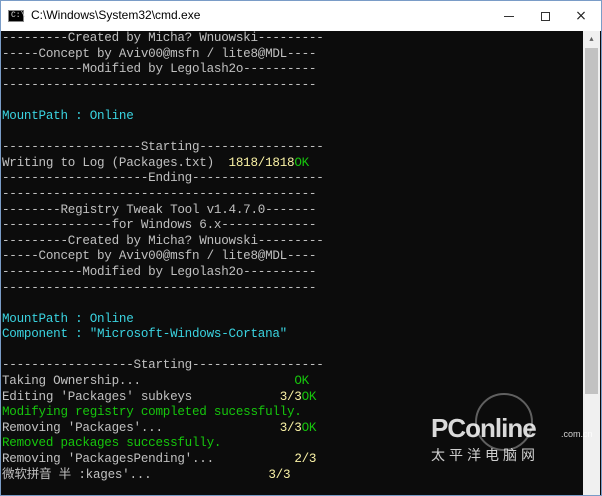  I want to click on console-line: Editing 'Packages' subkeys 3/3OK, so click(292, 398).